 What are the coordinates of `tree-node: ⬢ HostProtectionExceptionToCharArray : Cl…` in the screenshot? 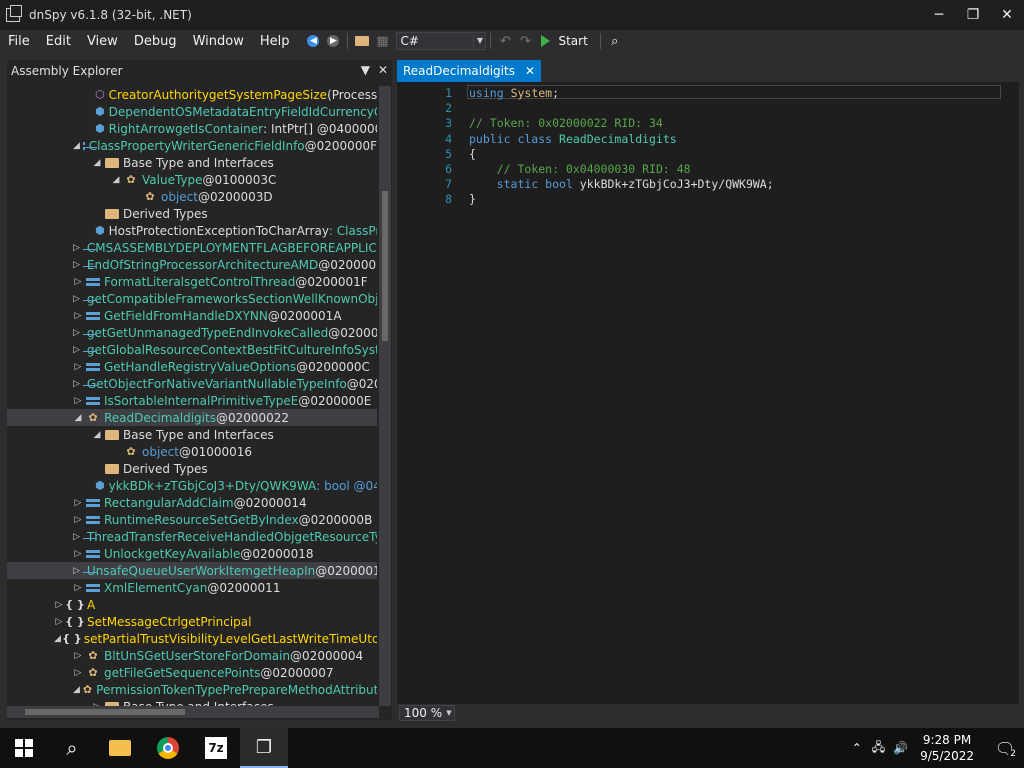 It's located at (192, 230).